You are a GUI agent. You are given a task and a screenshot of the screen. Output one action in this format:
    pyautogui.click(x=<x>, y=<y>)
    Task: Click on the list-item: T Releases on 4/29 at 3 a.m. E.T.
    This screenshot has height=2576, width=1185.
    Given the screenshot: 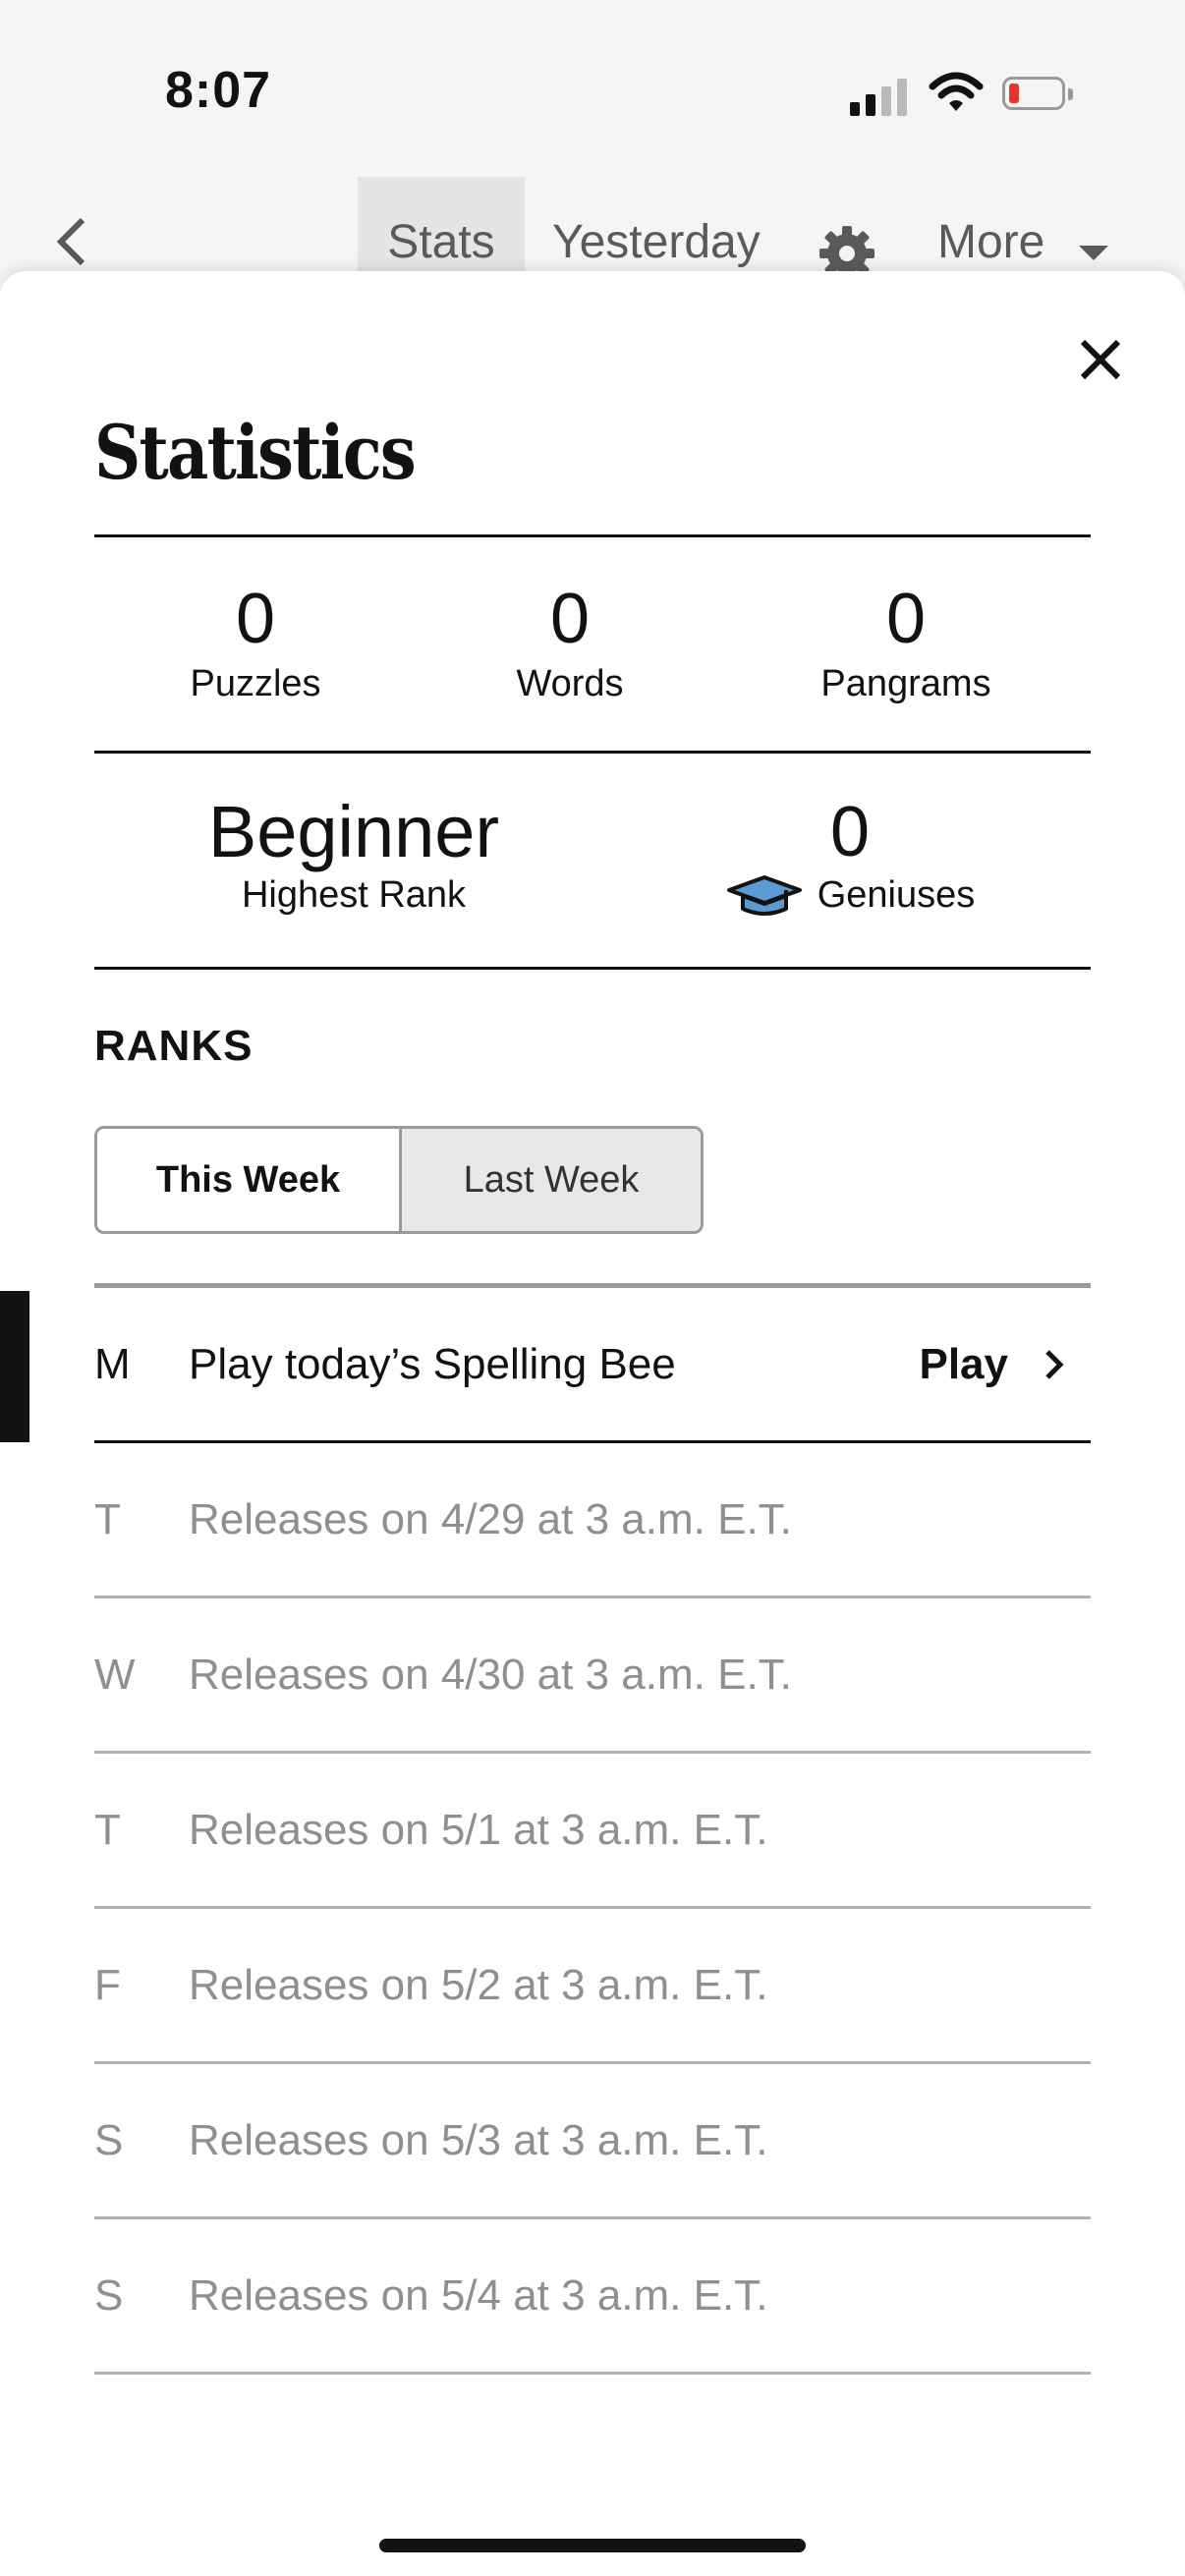 What is the action you would take?
    pyautogui.click(x=592, y=1520)
    